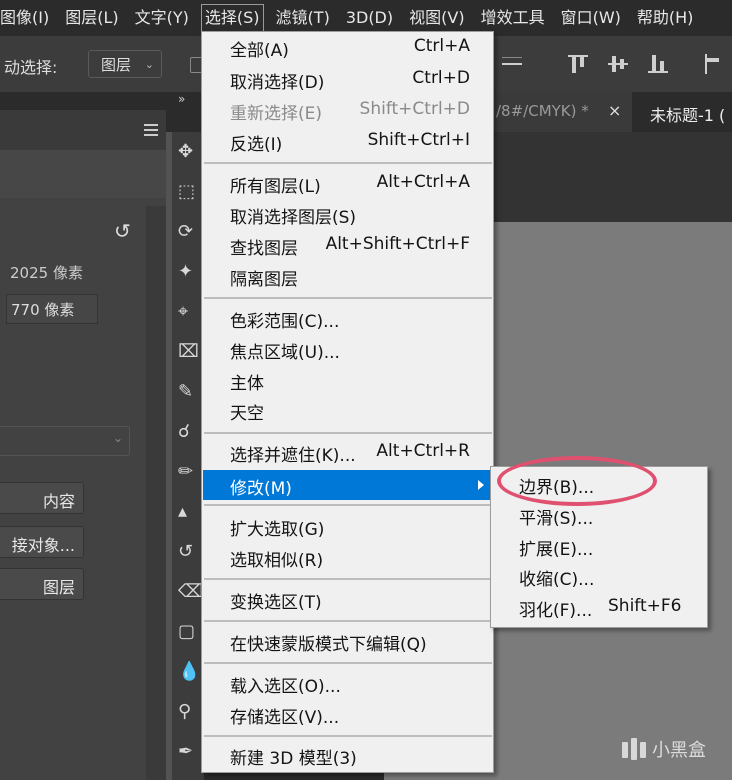 The width and height of the screenshot is (732, 780). I want to click on menu-item-inverse: 反选(I) Shift+Ctrl+I, so click(347, 141).